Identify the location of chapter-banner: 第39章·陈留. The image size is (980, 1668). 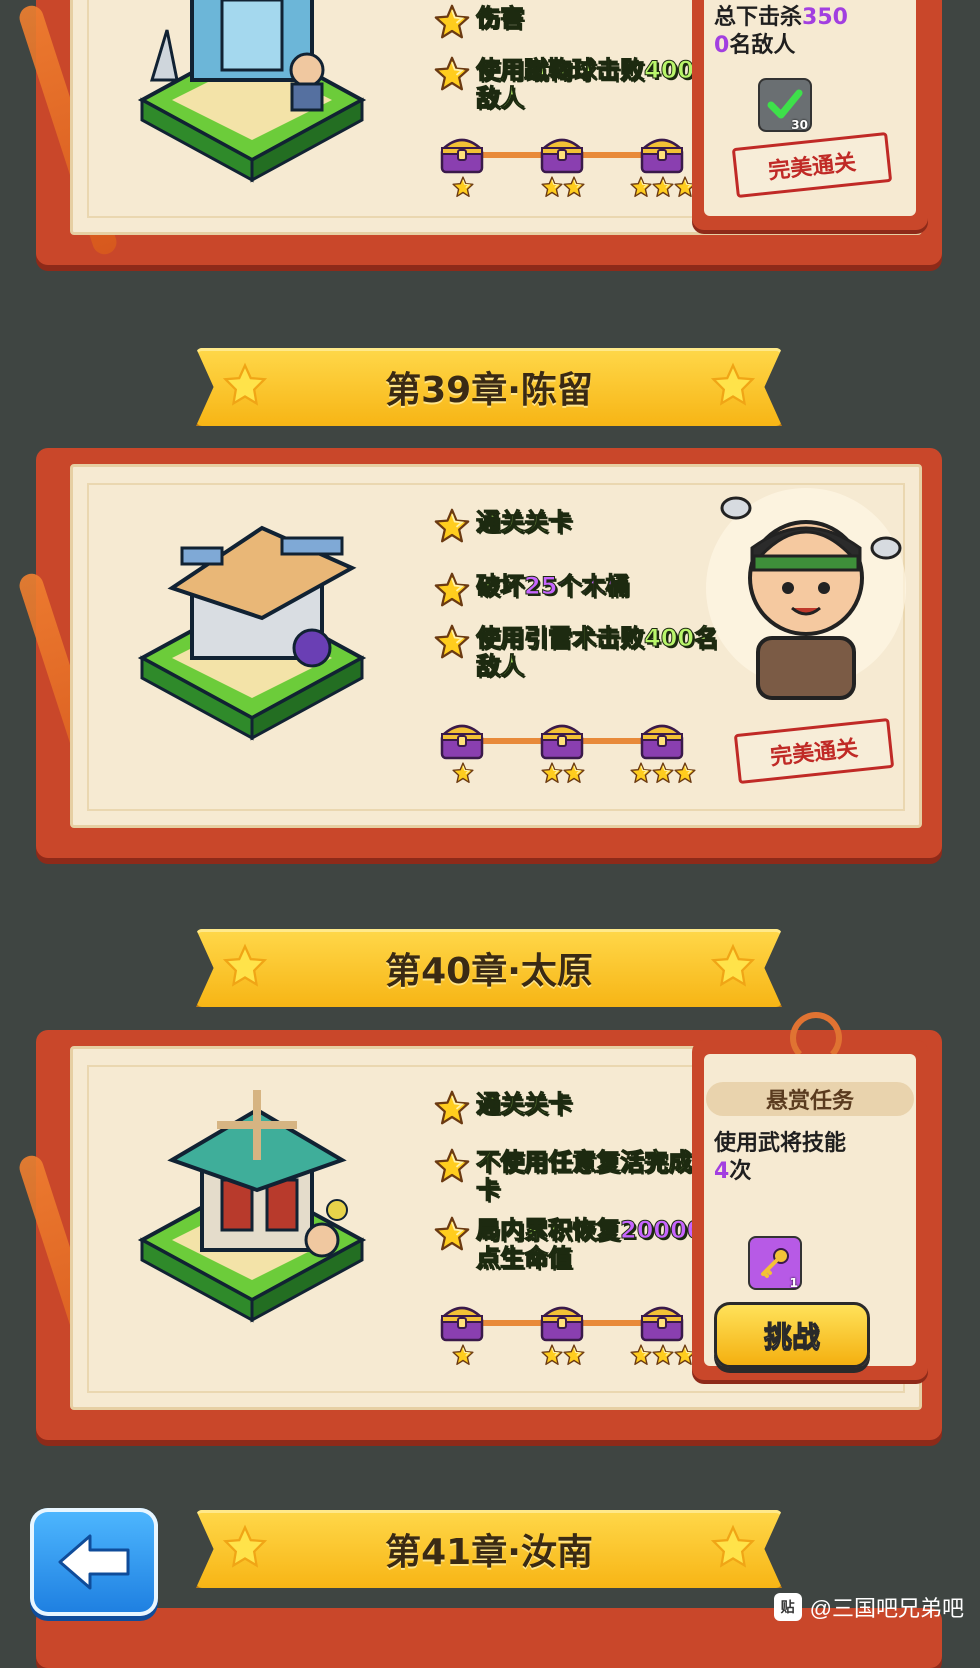
(489, 387).